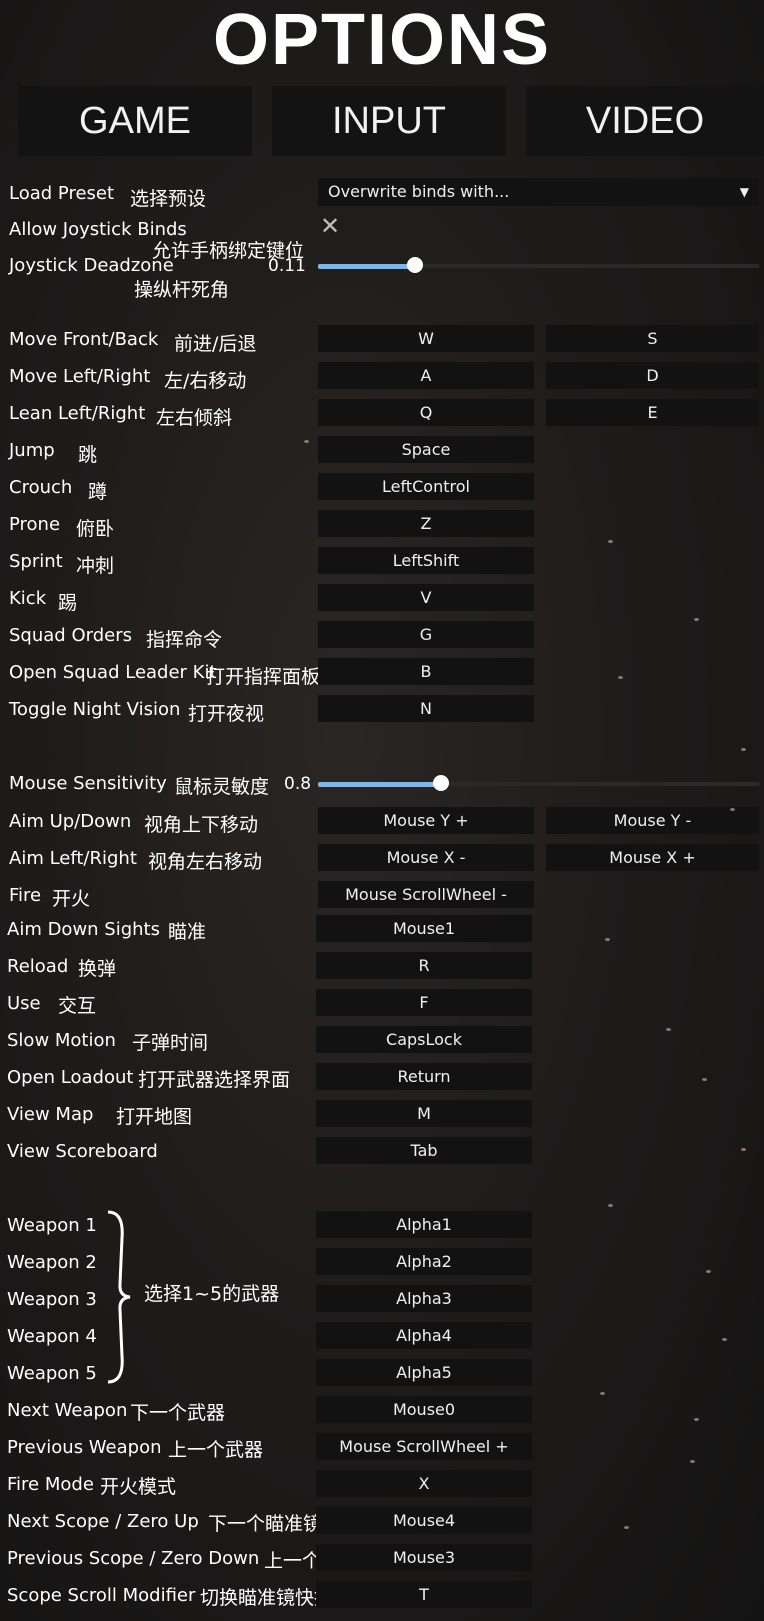 The width and height of the screenshot is (764, 1621). Describe the element at coordinates (415, 265) in the screenshot. I see `deadzone-slider-handle` at that location.